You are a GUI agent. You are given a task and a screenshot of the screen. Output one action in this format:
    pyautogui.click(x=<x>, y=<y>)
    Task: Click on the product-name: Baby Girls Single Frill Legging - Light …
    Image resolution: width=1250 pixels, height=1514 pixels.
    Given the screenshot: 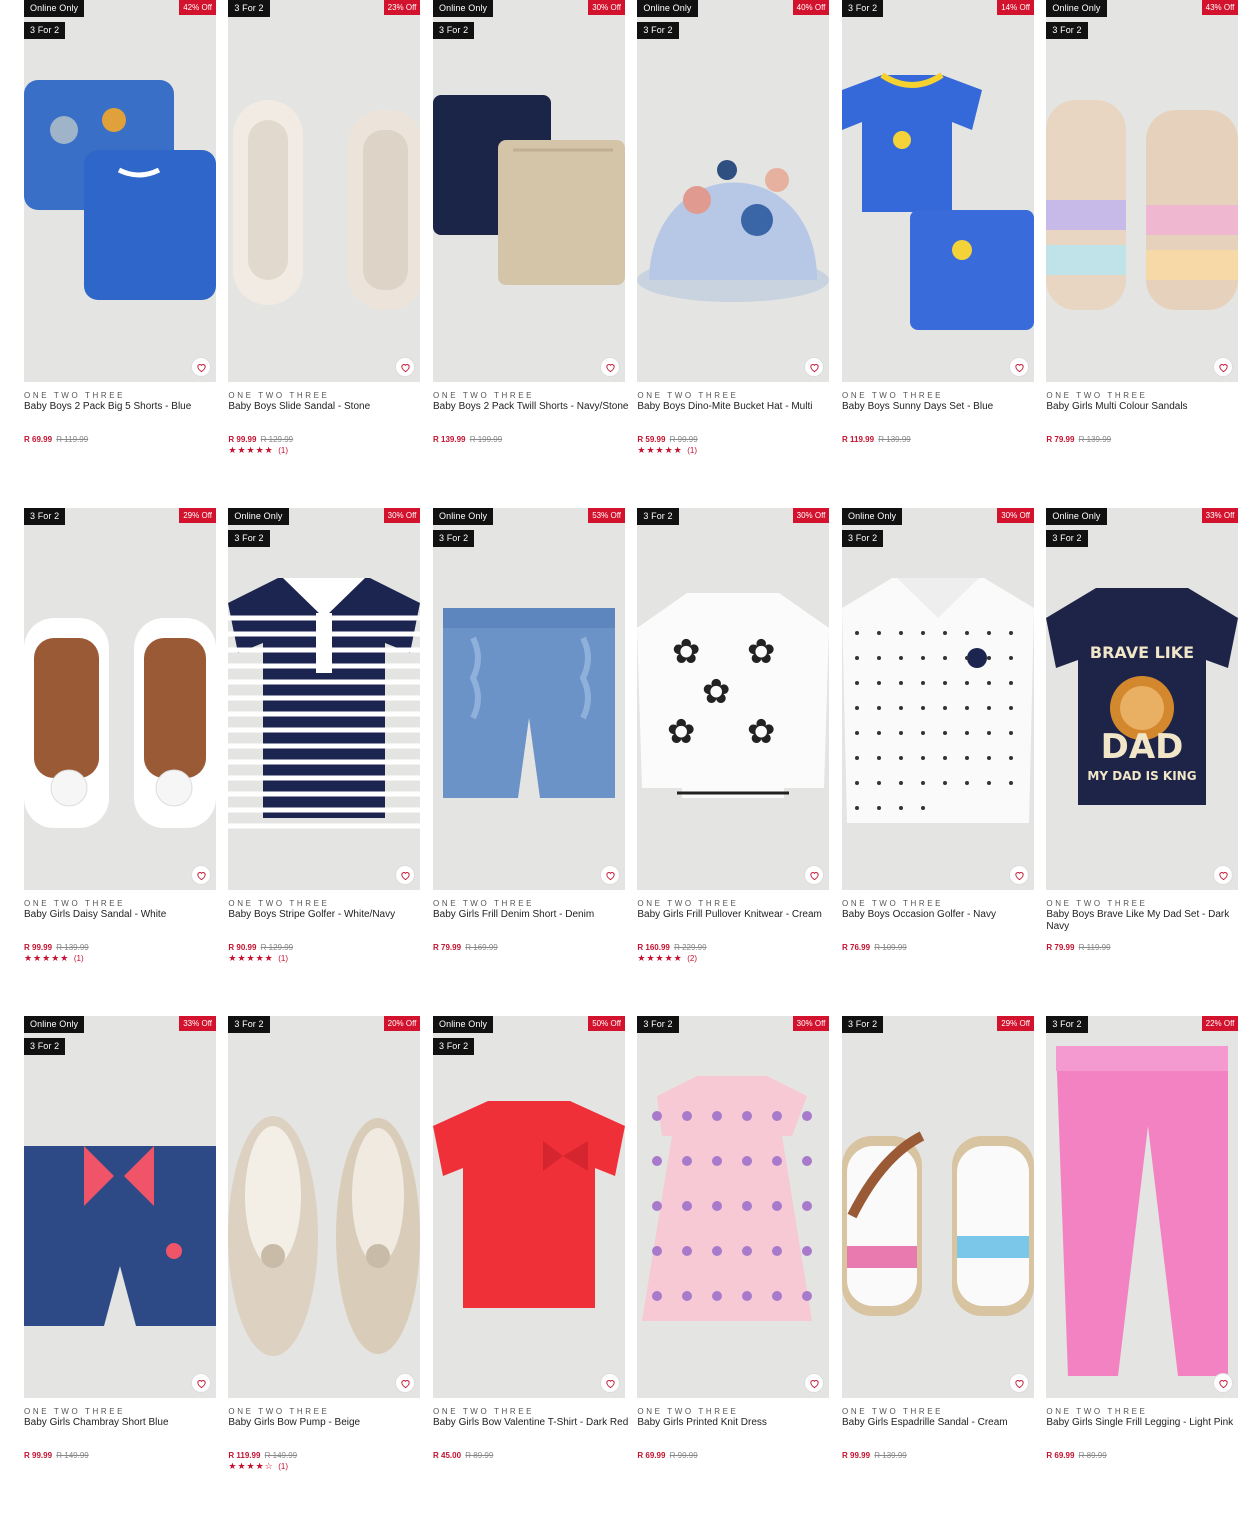 What is the action you would take?
    pyautogui.click(x=1144, y=1423)
    